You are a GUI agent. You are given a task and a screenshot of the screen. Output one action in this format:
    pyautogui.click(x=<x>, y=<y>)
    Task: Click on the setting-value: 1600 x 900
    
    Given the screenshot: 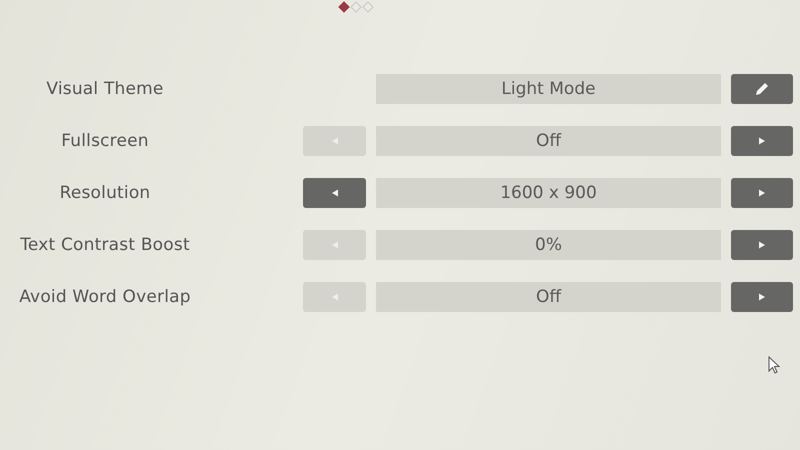 What is the action you would take?
    pyautogui.click(x=548, y=193)
    